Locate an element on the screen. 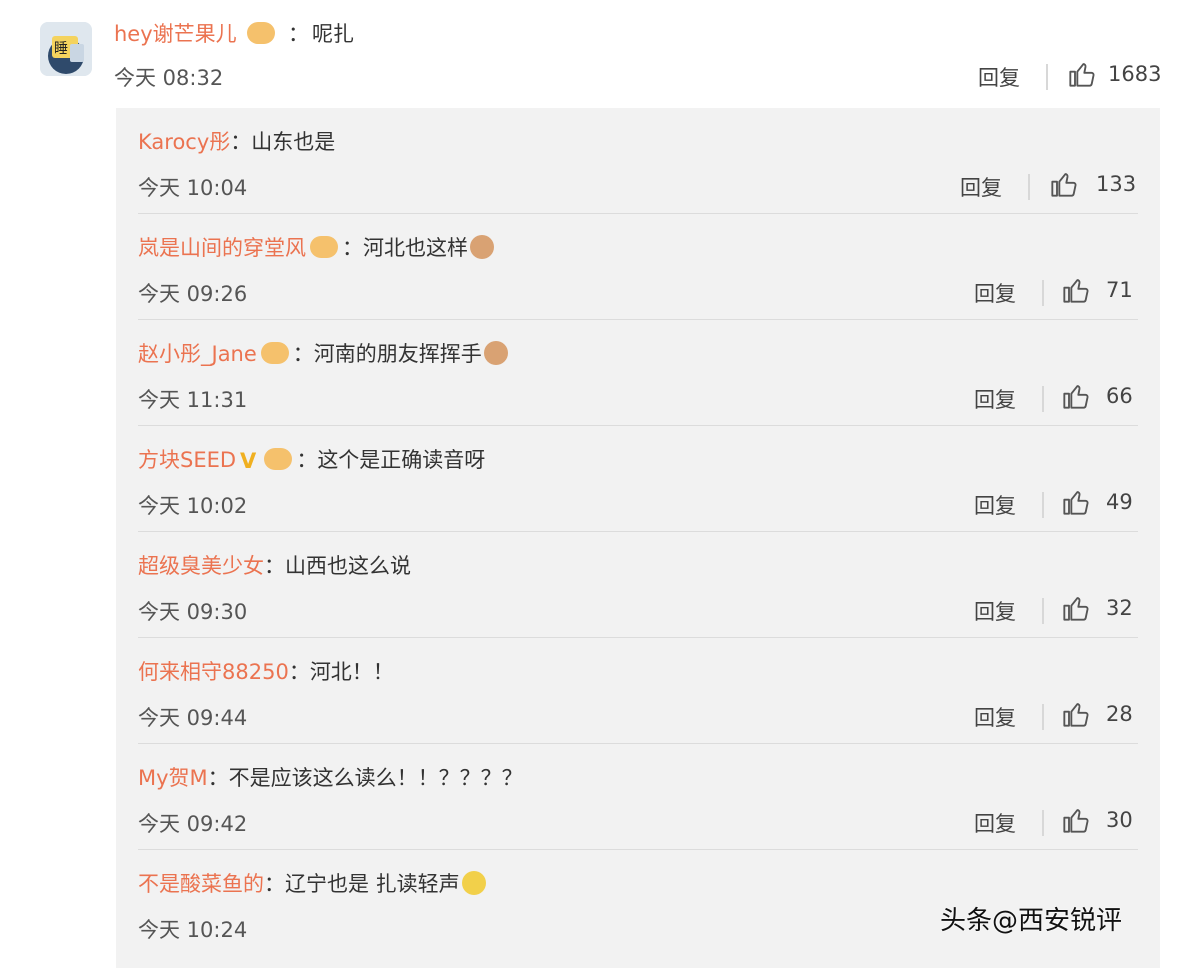  reply-text: 不是应该这么读么！！？？？？ is located at coordinates (375, 778).